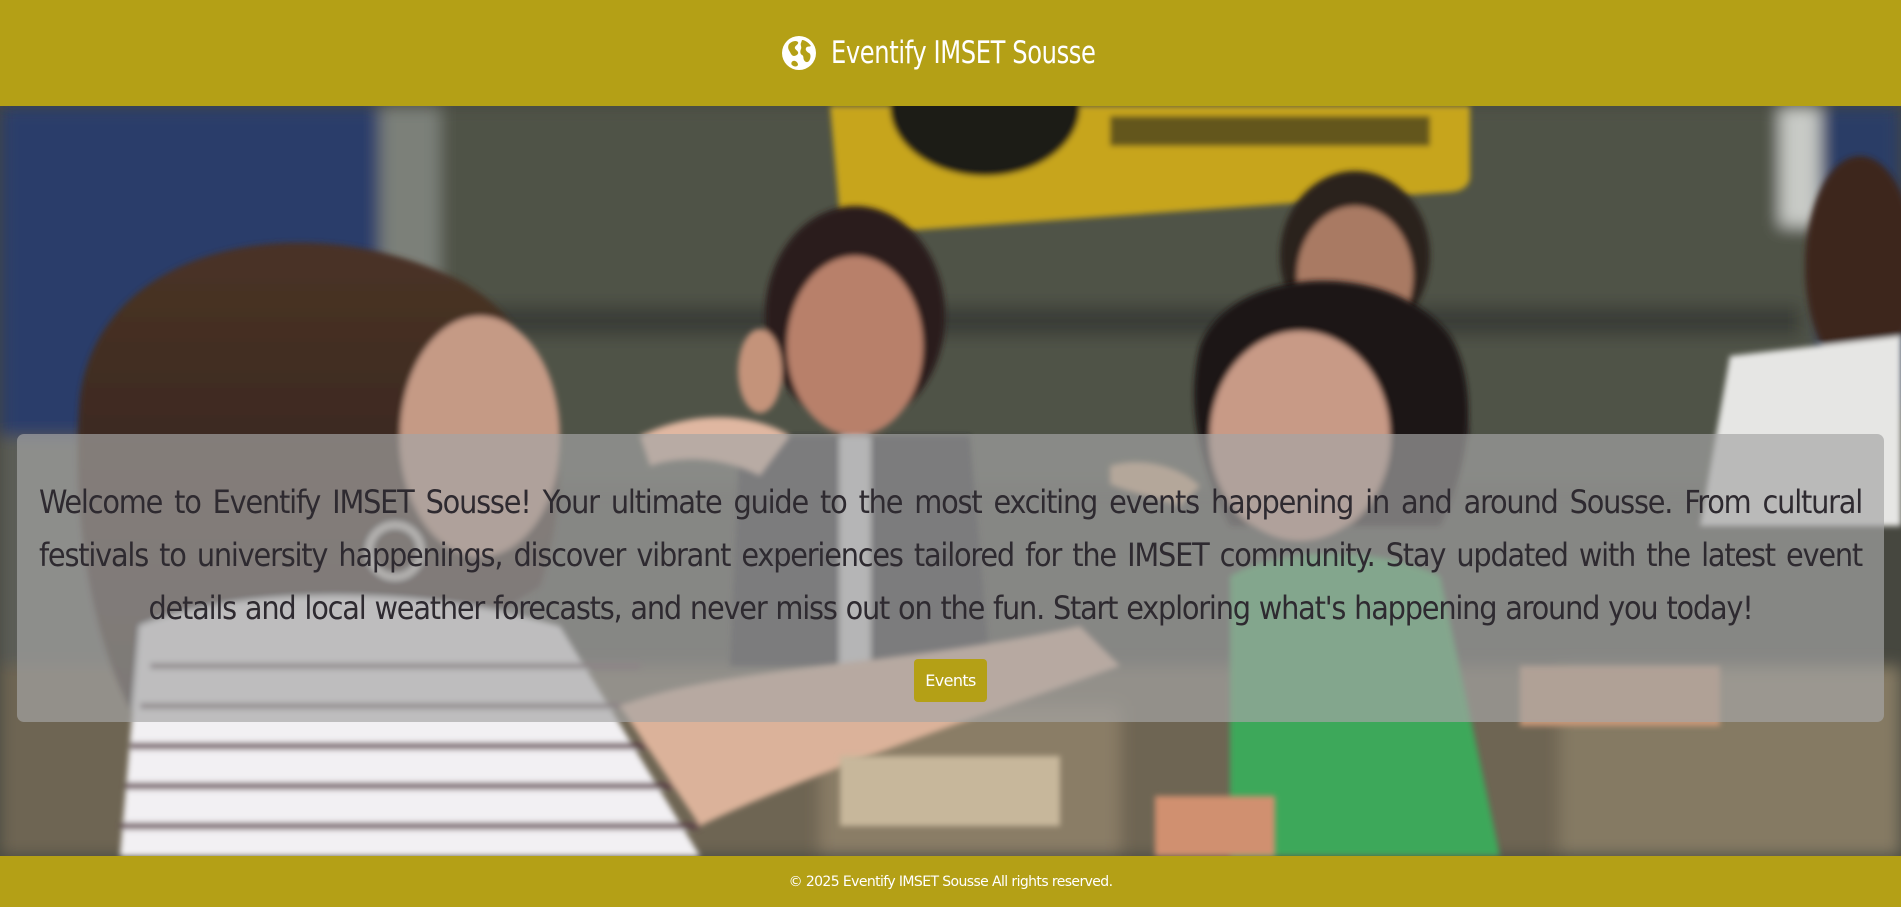  Describe the element at coordinates (950, 680) in the screenshot. I see `events-button: Events` at that location.